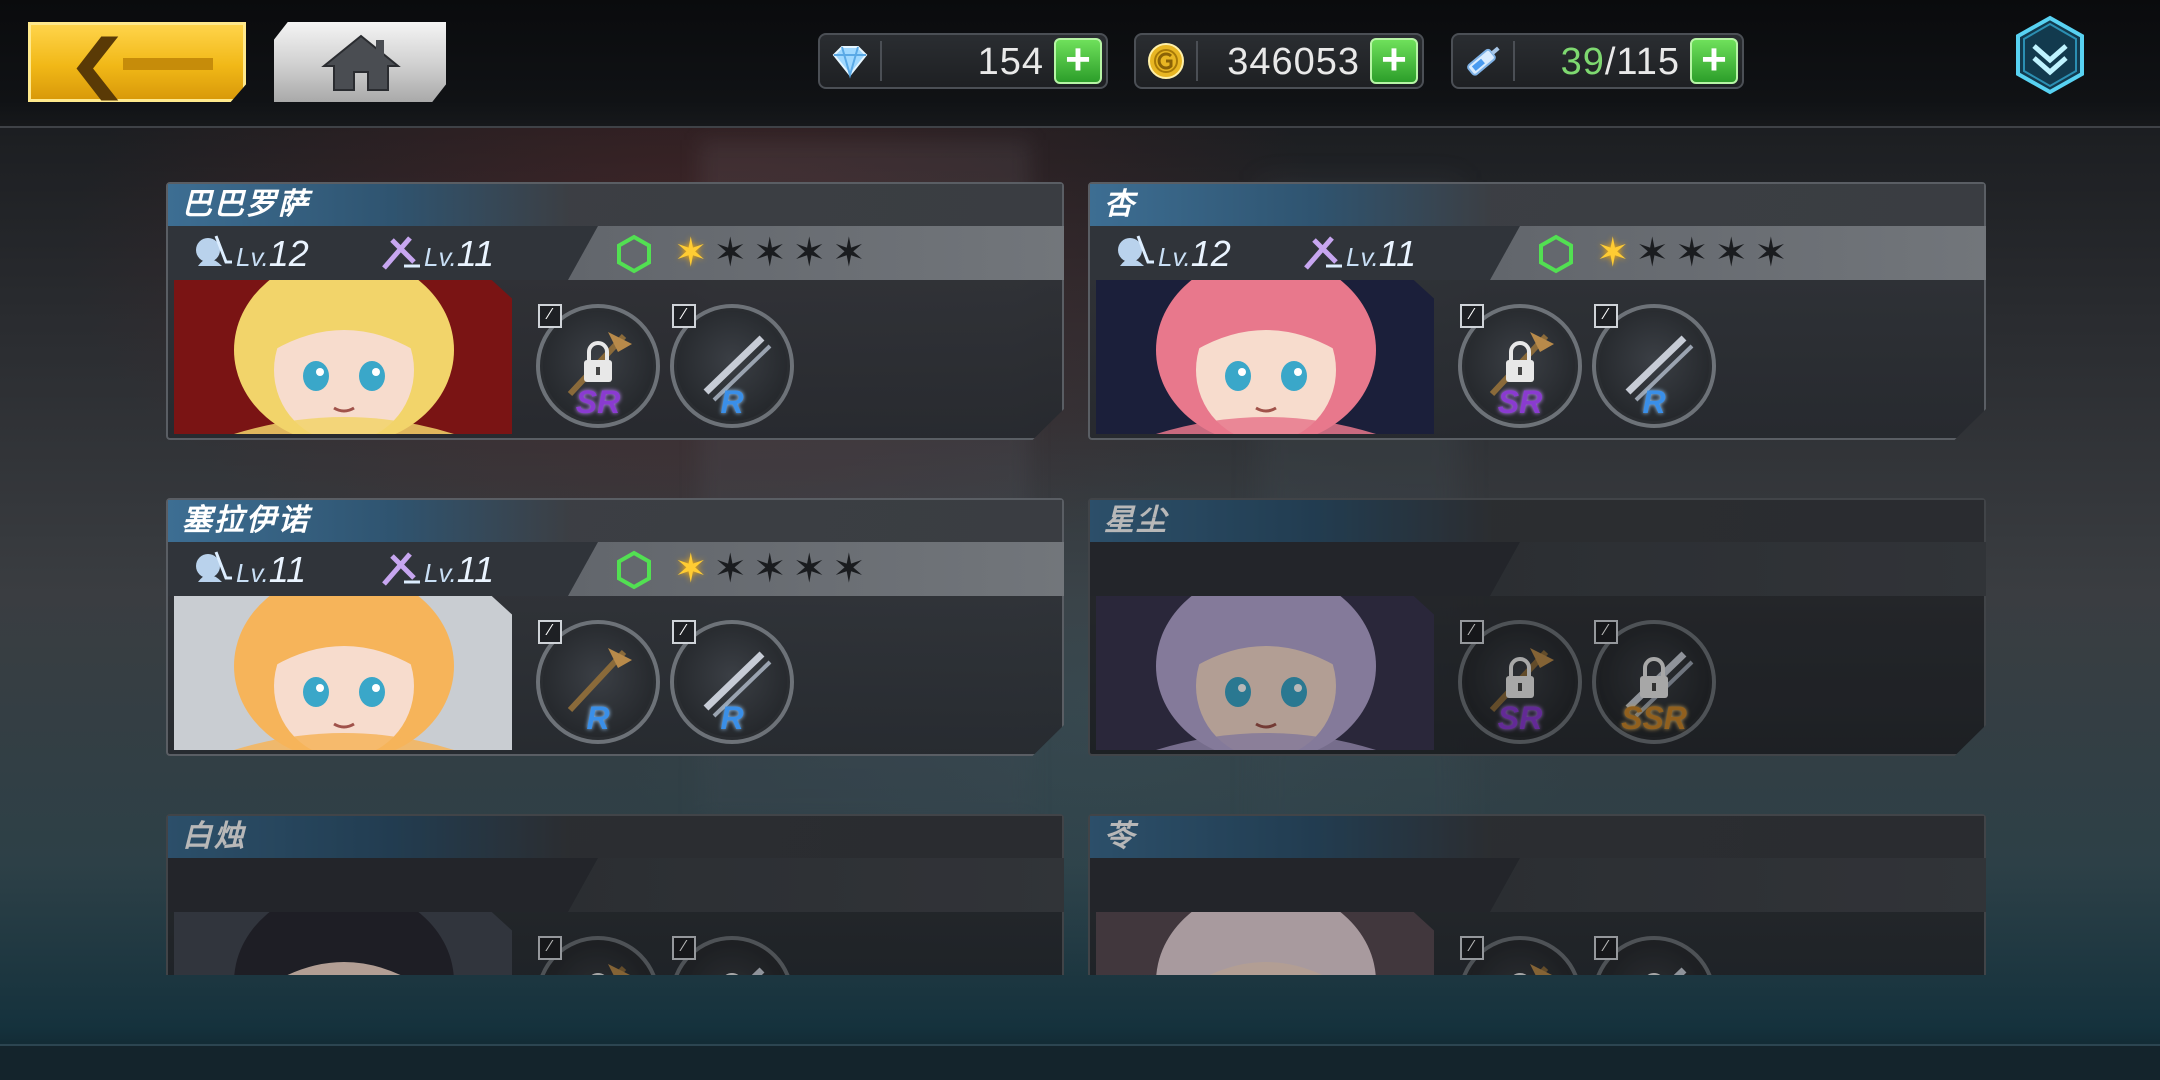 The width and height of the screenshot is (2160, 1080). I want to click on diamond-value: 154, so click(1010, 62).